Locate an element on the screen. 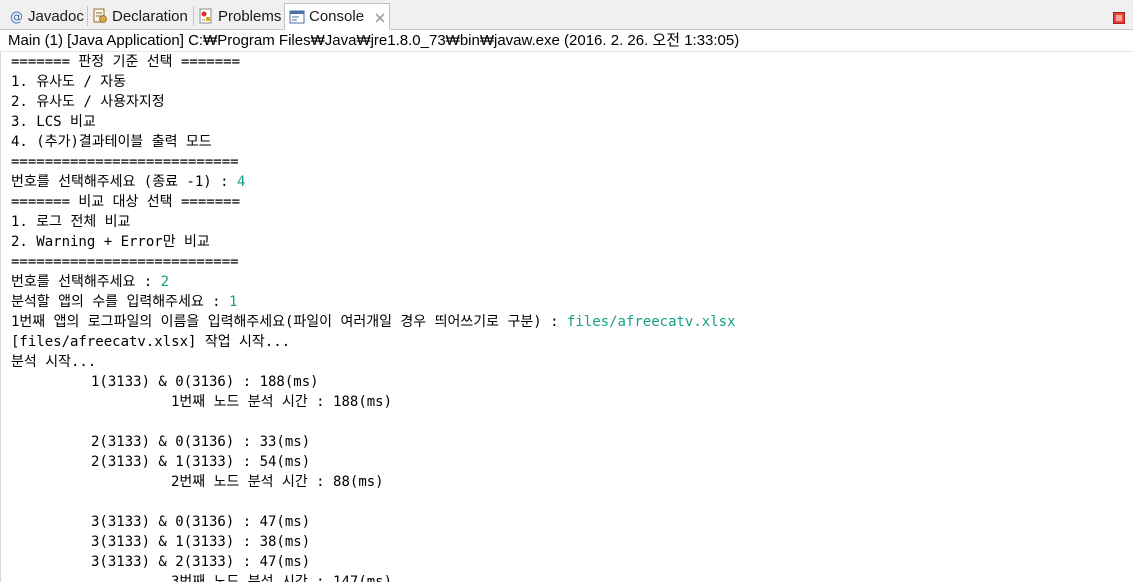 This screenshot has width=1133, height=582. tab-problems: Problems is located at coordinates (238, 16).